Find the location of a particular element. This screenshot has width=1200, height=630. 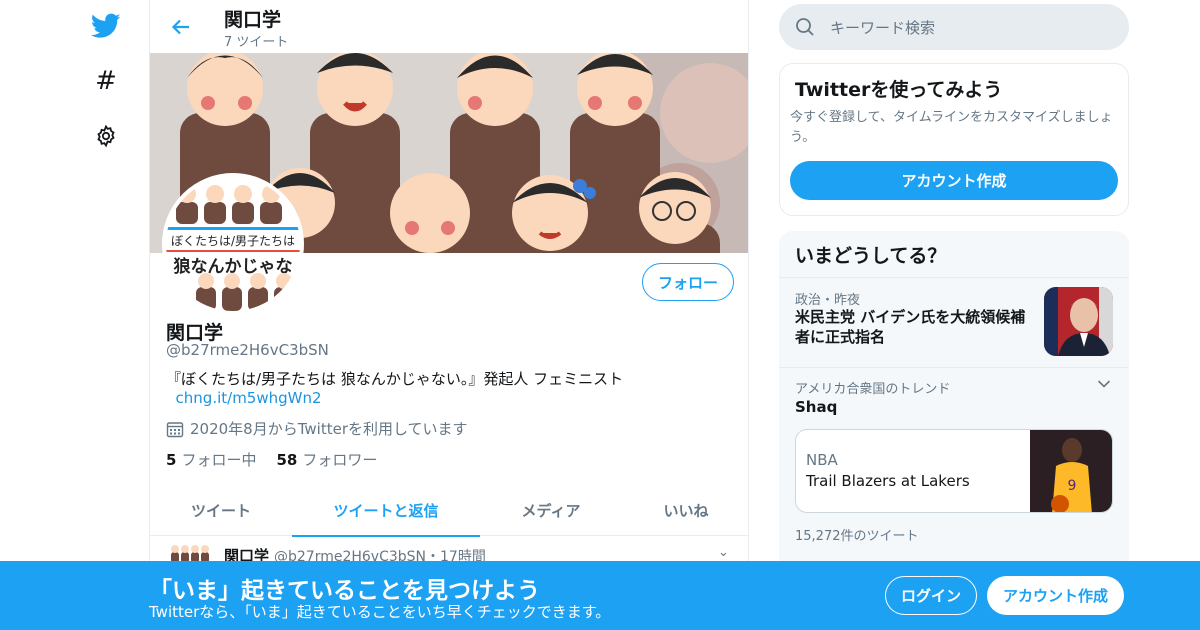

tweet-avatar is located at coordinates (190, 553).